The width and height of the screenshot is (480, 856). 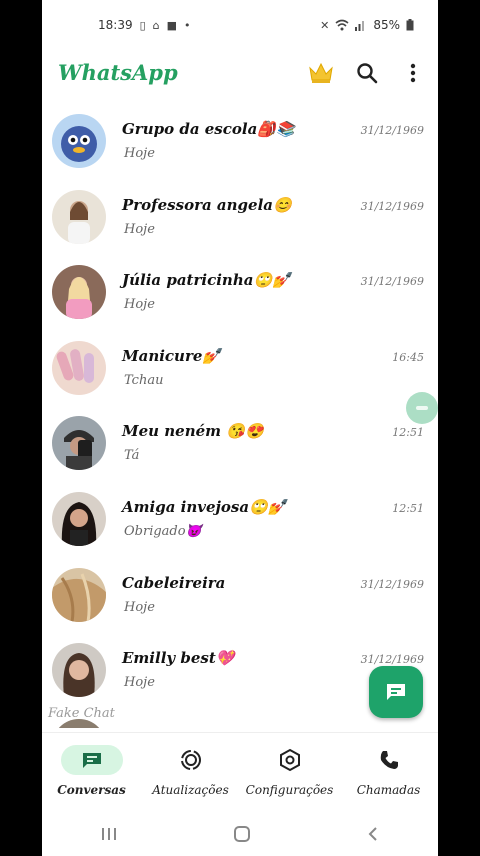 What do you see at coordinates (240, 596) in the screenshot?
I see `chat-row: Cabeleireira Hoje 31/12/1969` at bounding box center [240, 596].